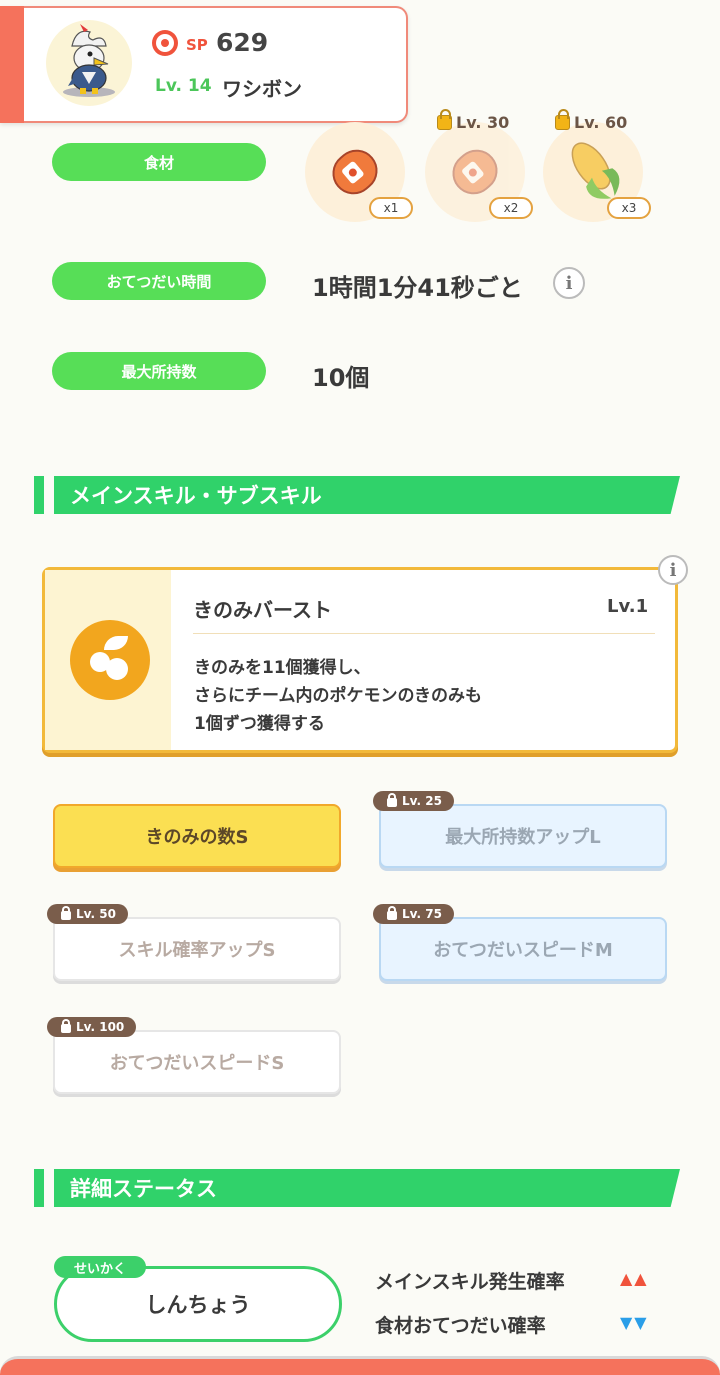  Describe the element at coordinates (341, 378) in the screenshot. I see `max-carry-value: 10個` at that location.